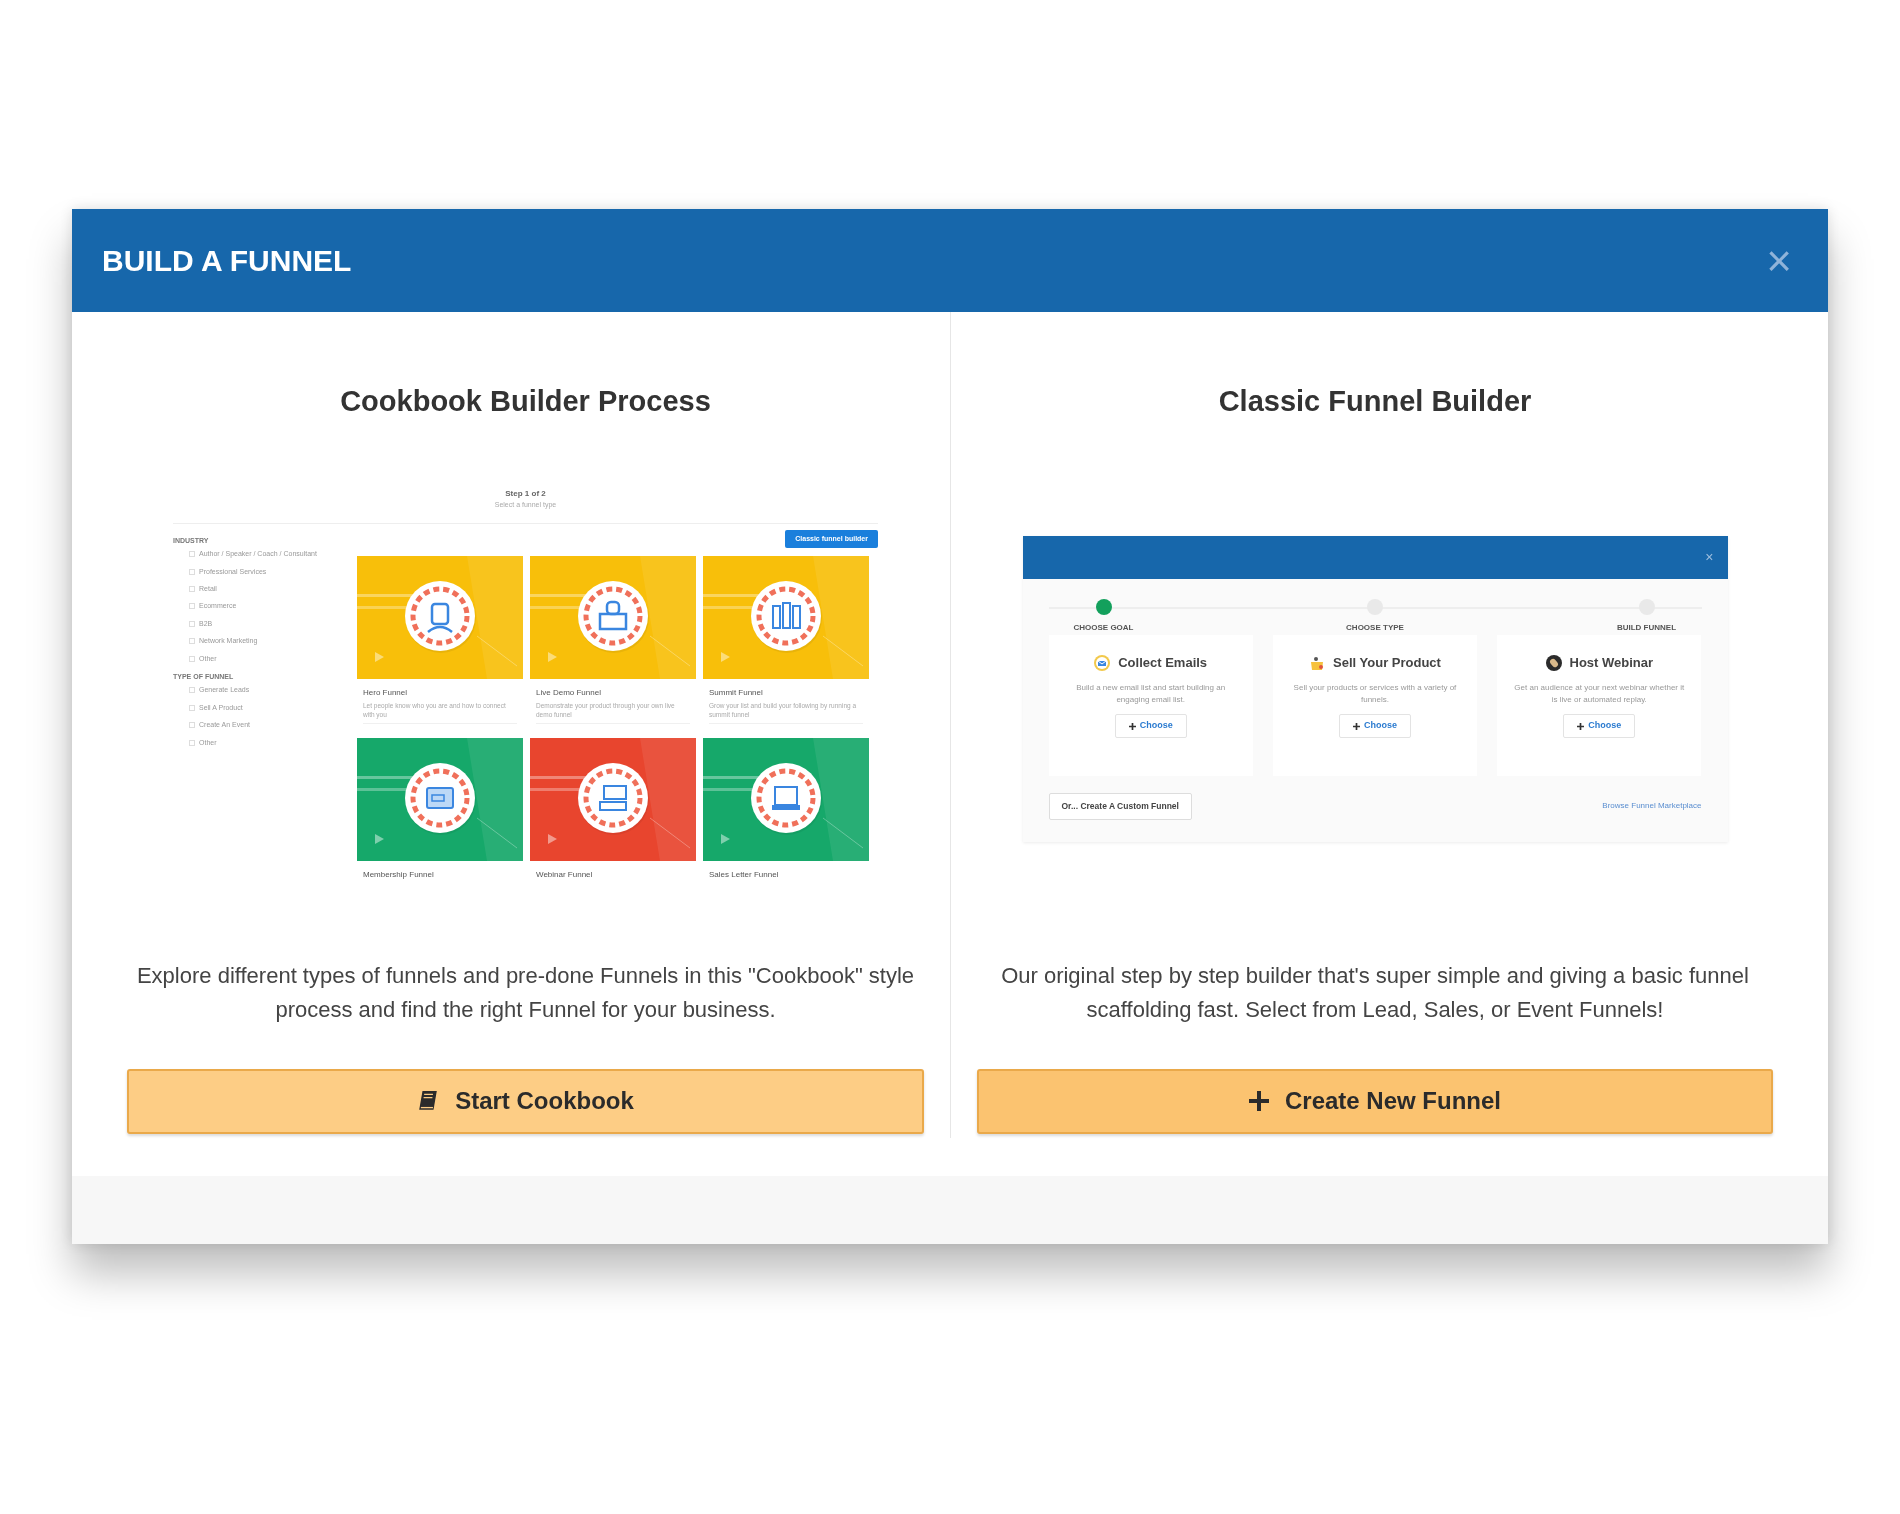 The height and width of the screenshot is (1514, 1900). What do you see at coordinates (789, 693) in the screenshot?
I see `funnel-name: Summit Funnel` at bounding box center [789, 693].